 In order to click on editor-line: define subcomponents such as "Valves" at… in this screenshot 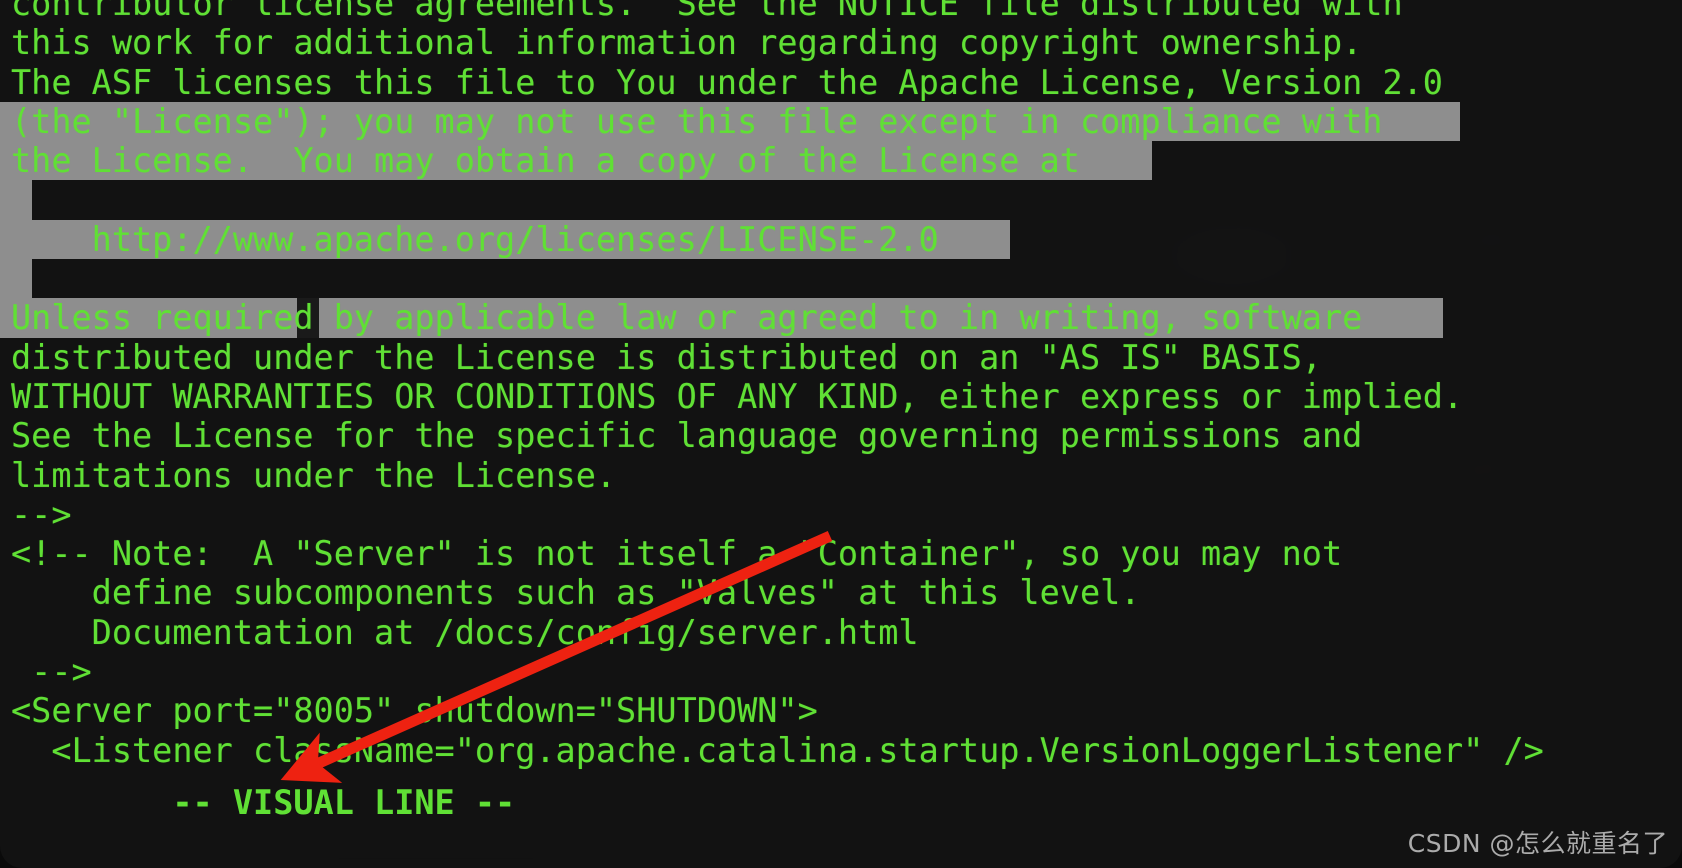, I will do `click(841, 592)`.